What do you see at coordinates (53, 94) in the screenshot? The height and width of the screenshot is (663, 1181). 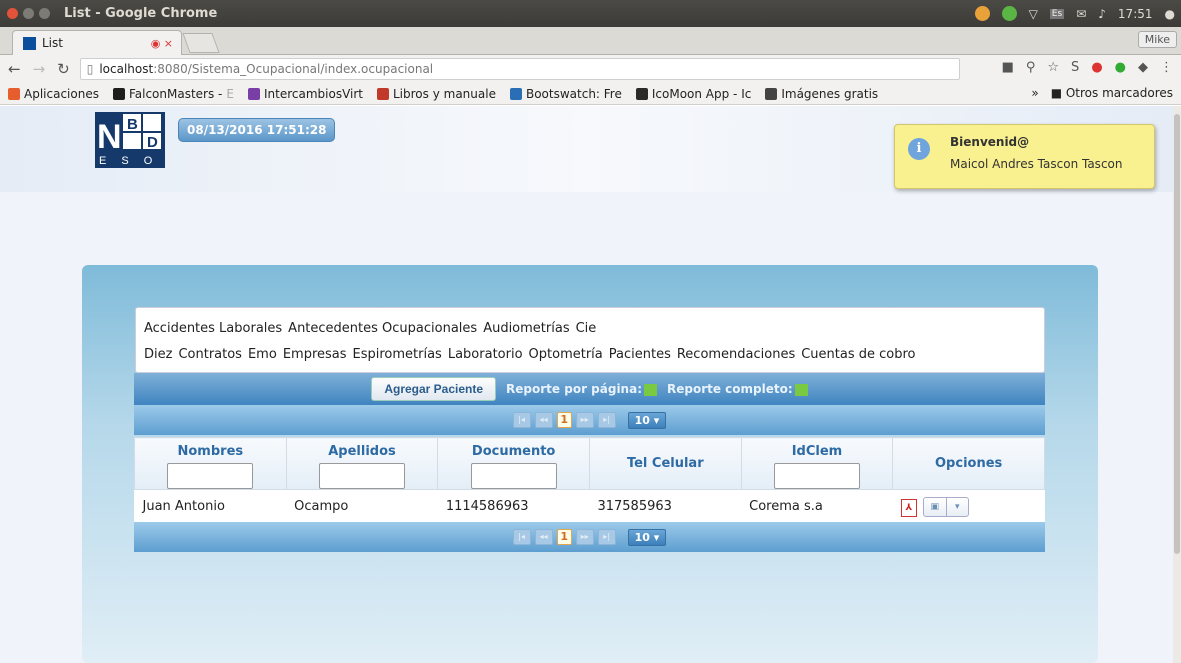 I see `bookmark-item: Aplicaciones` at bounding box center [53, 94].